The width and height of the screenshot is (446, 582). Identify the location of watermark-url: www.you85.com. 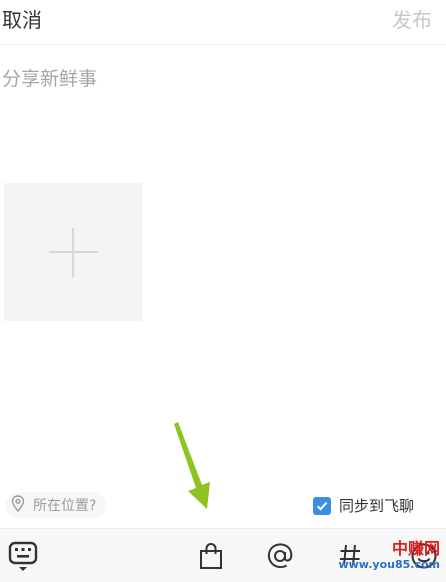
(389, 564).